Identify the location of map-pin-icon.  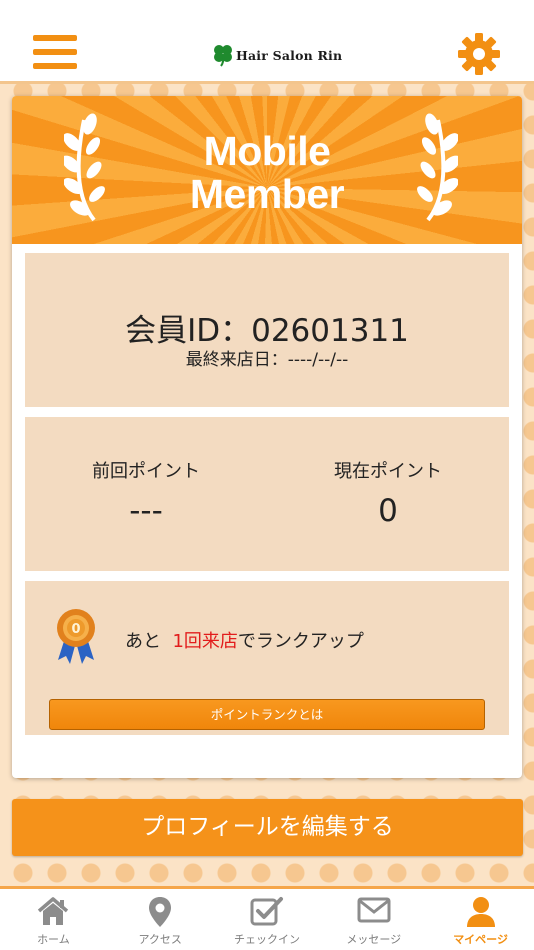
(160, 912).